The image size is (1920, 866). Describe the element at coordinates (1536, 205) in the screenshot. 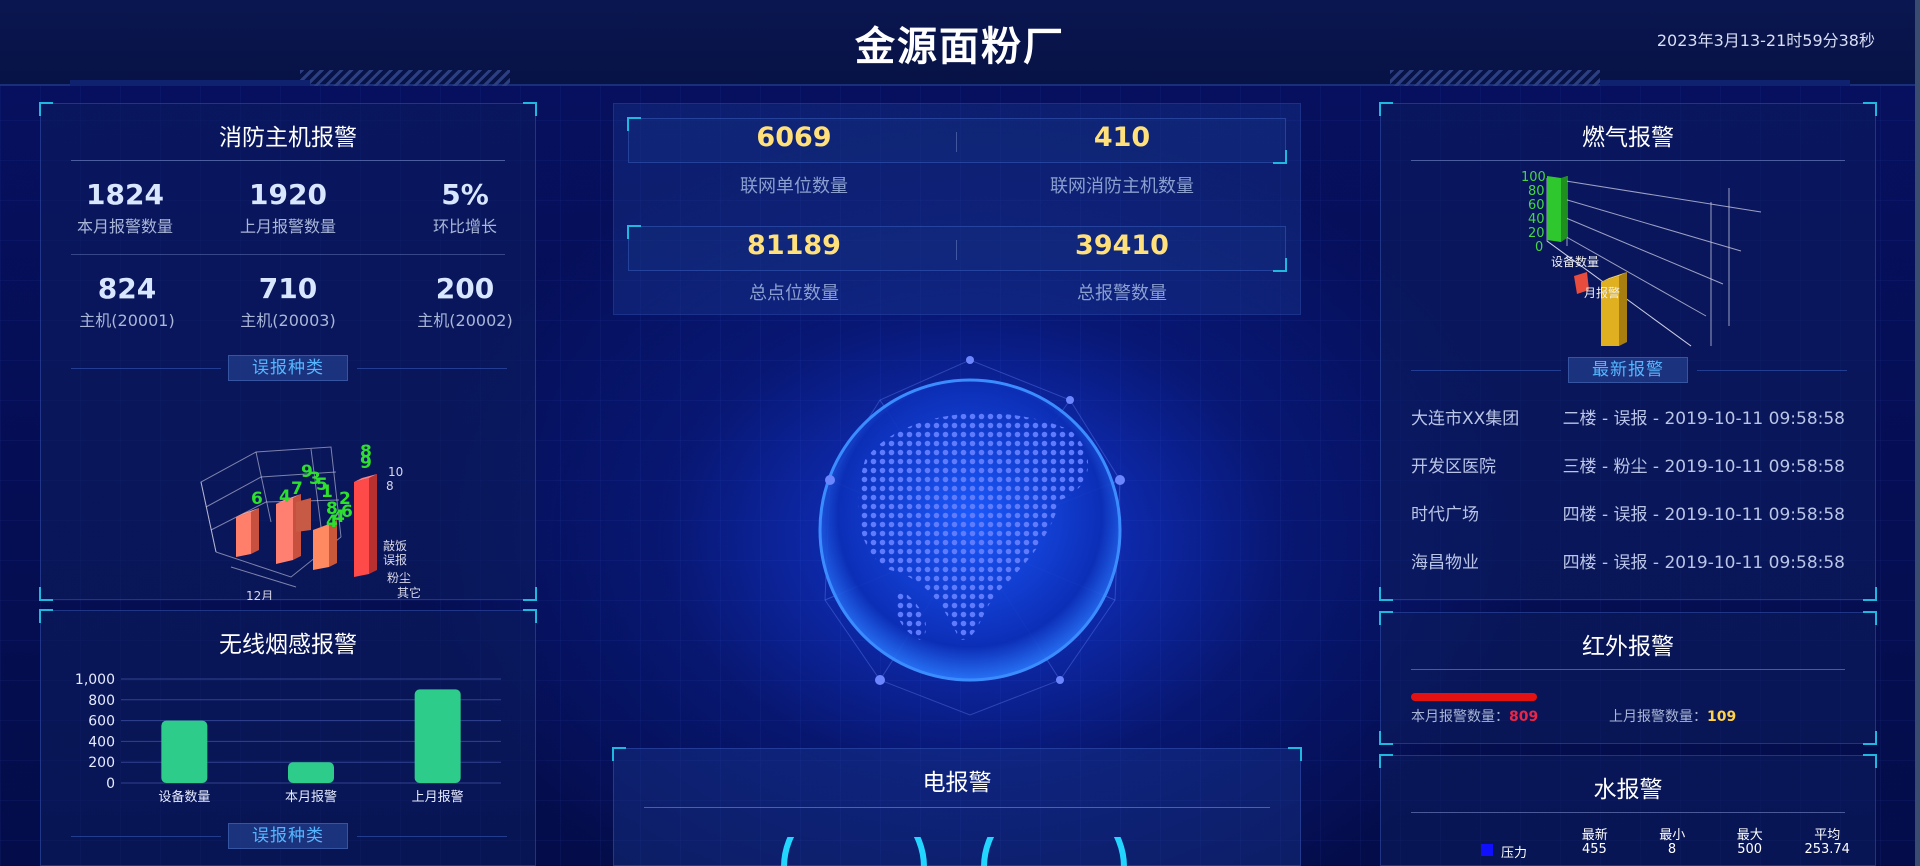

I see `gas-ytick: 60` at that location.